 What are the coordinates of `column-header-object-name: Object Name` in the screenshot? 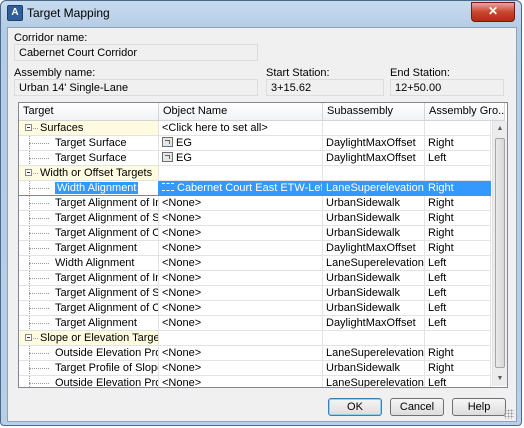 It's located at (241, 111).